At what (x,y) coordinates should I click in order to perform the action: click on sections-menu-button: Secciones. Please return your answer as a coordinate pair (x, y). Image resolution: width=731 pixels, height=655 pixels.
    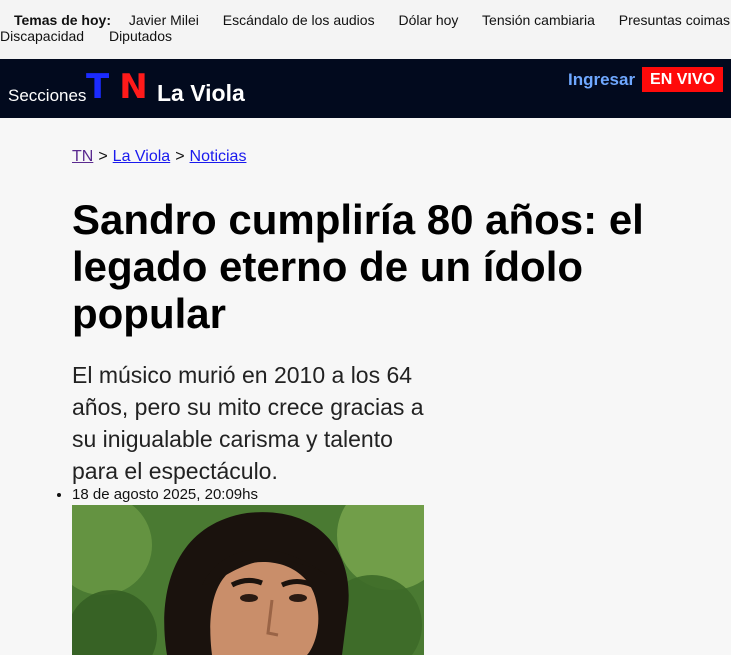
    Looking at the image, I should click on (47, 96).